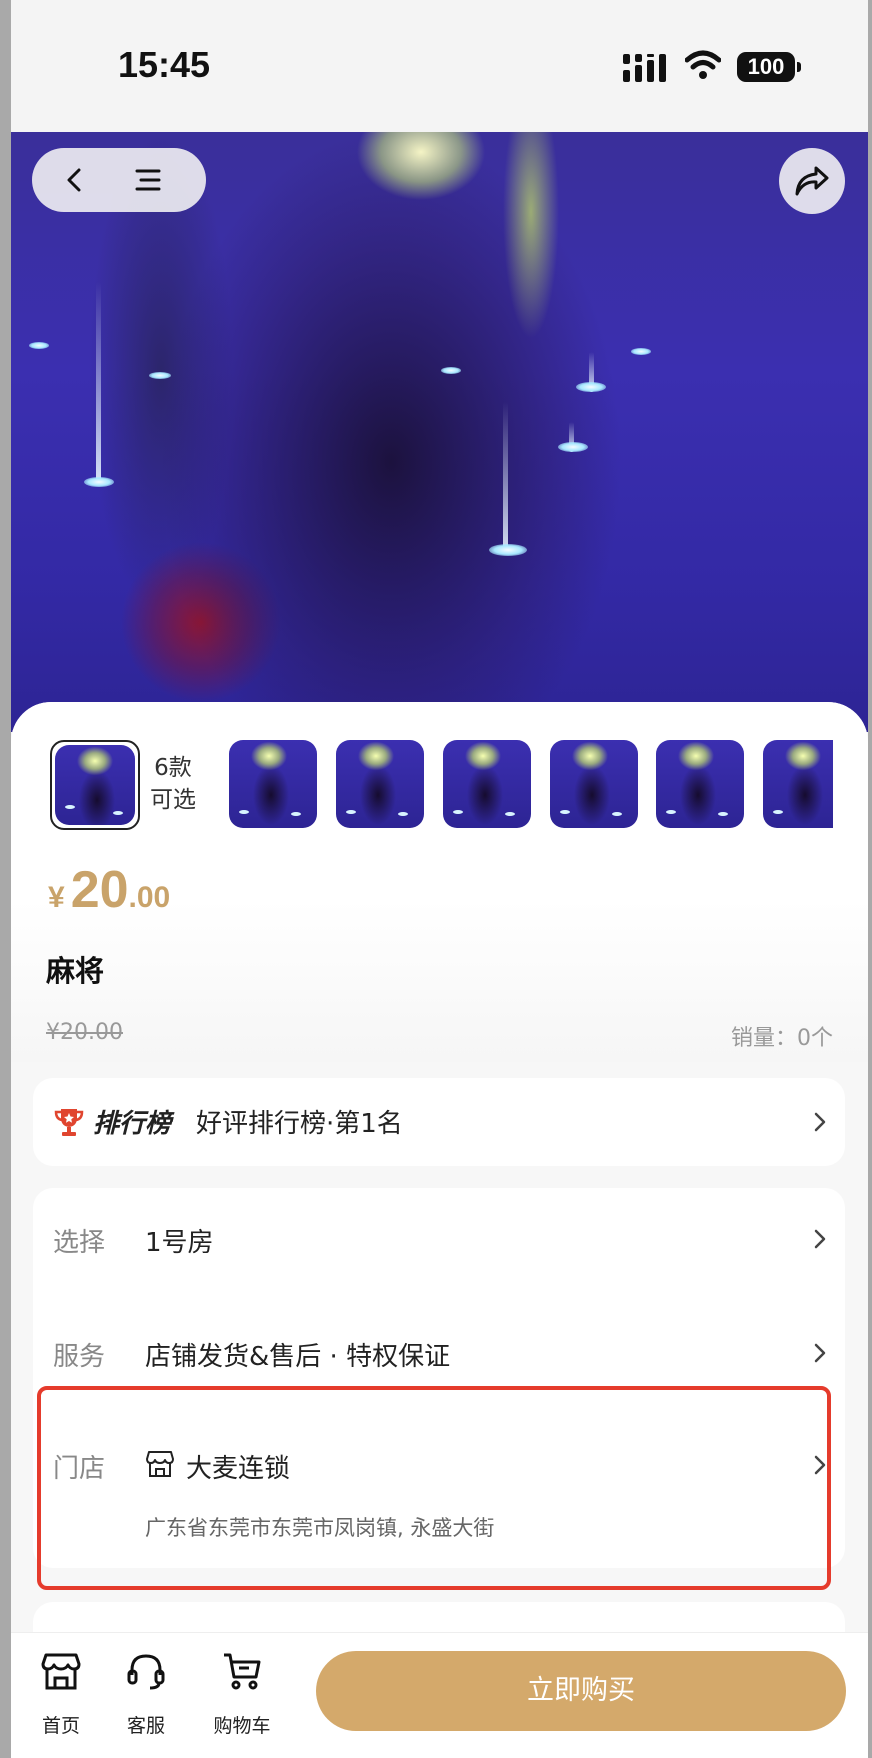 This screenshot has width=872, height=1758. I want to click on share-icon, so click(812, 181).